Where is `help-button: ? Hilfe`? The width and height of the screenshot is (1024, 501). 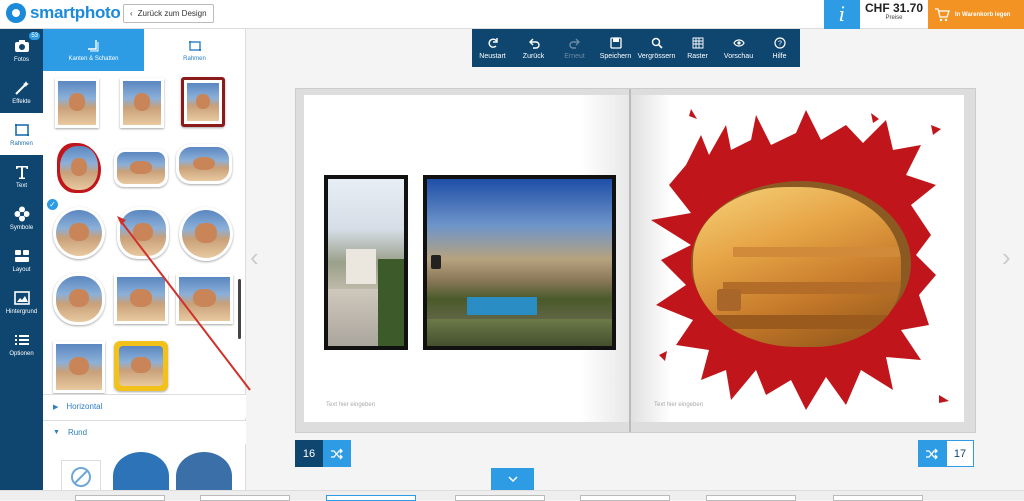 help-button: ? Hilfe is located at coordinates (779, 48).